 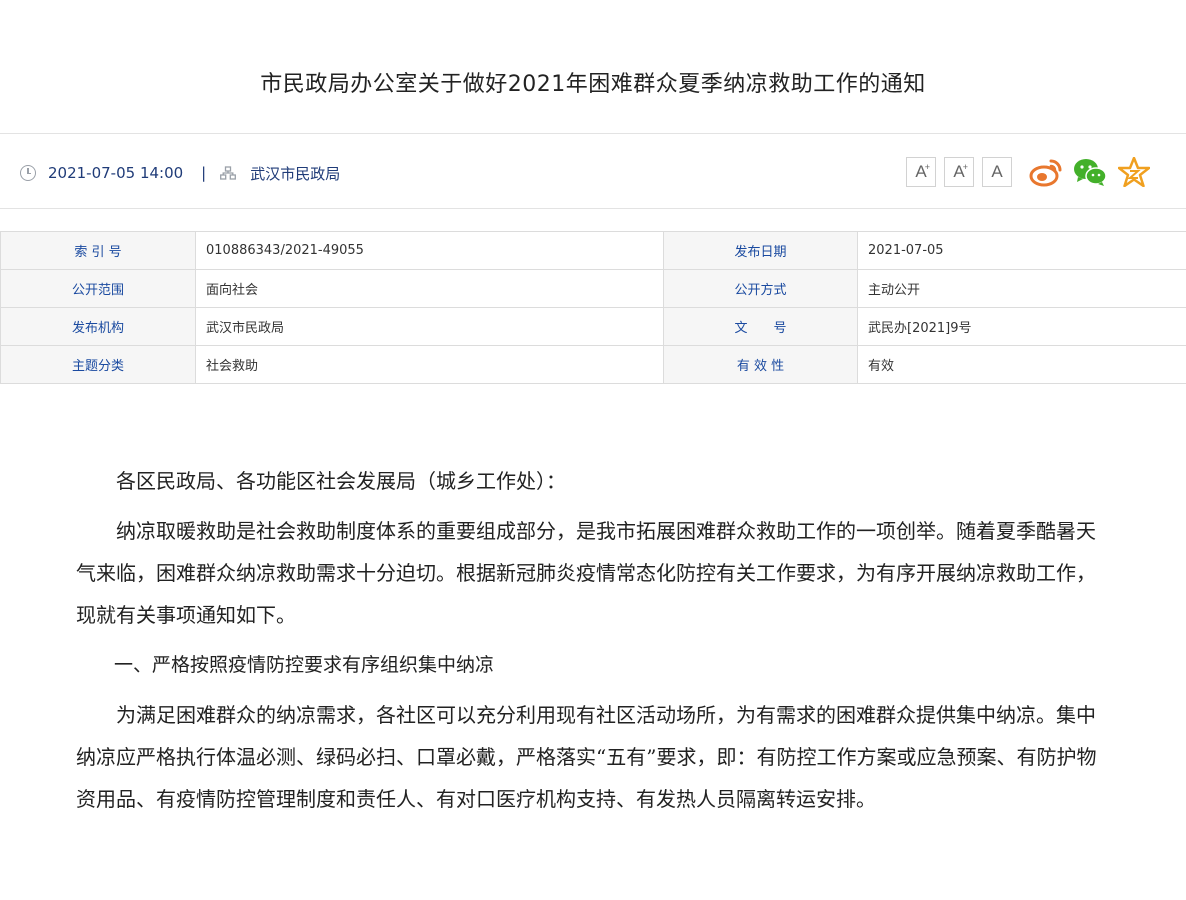 What do you see at coordinates (304, 665) in the screenshot?
I see `section-heading: 一、严格按照疫情防控要求有序组织集中纳凉` at bounding box center [304, 665].